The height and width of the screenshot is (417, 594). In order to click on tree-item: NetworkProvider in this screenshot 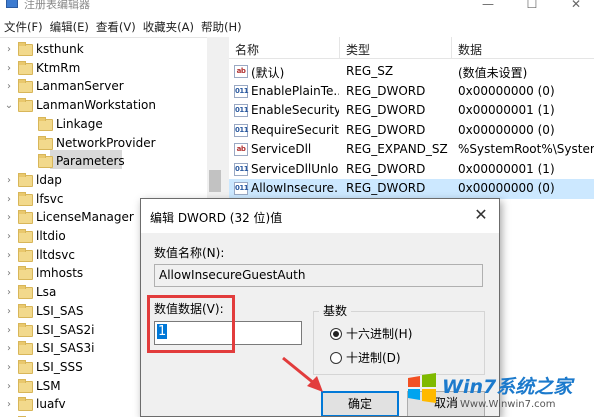, I will do `click(103, 143)`.